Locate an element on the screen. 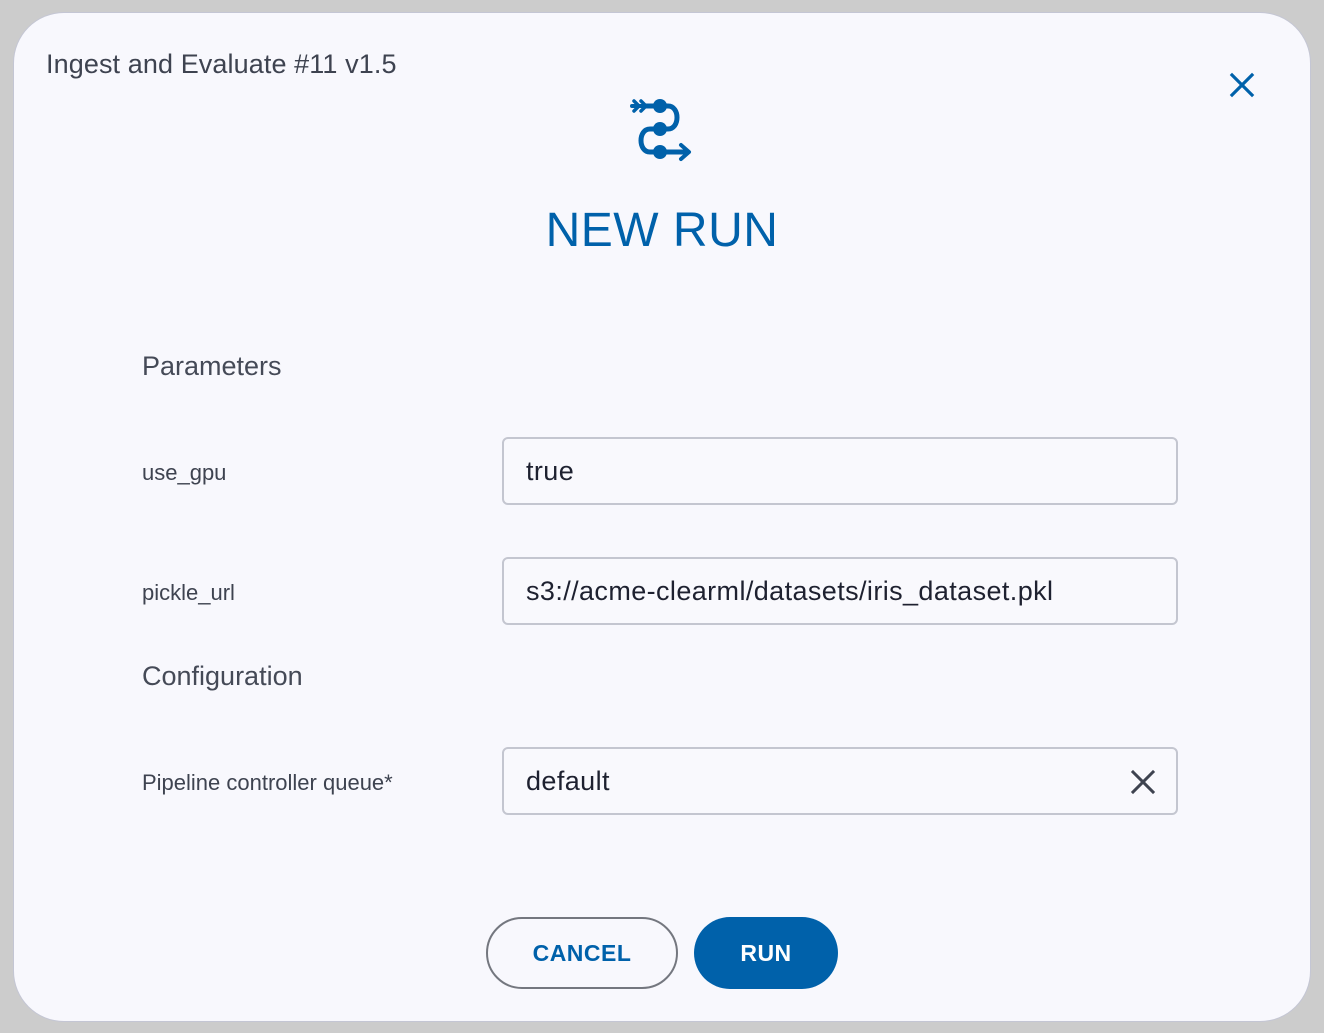  dialog-title: Ingest and Evaluate #11 v1.5 is located at coordinates (221, 64).